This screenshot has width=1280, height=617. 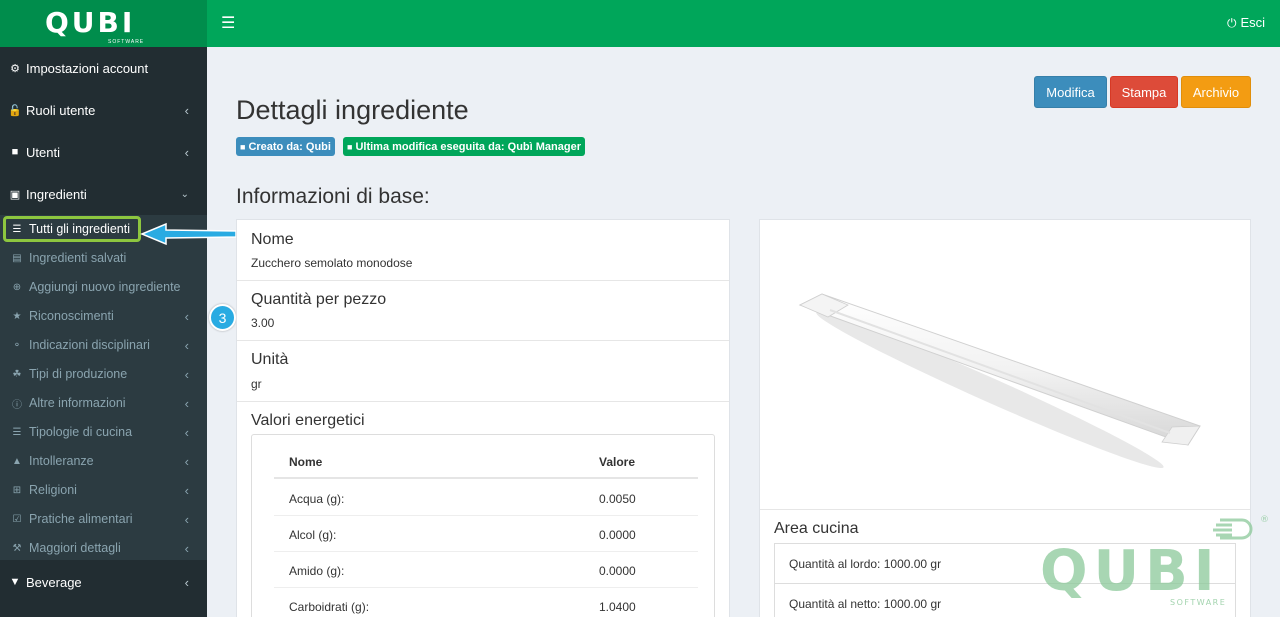 I want to click on archive-icon: ▤, so click(x=17, y=258).